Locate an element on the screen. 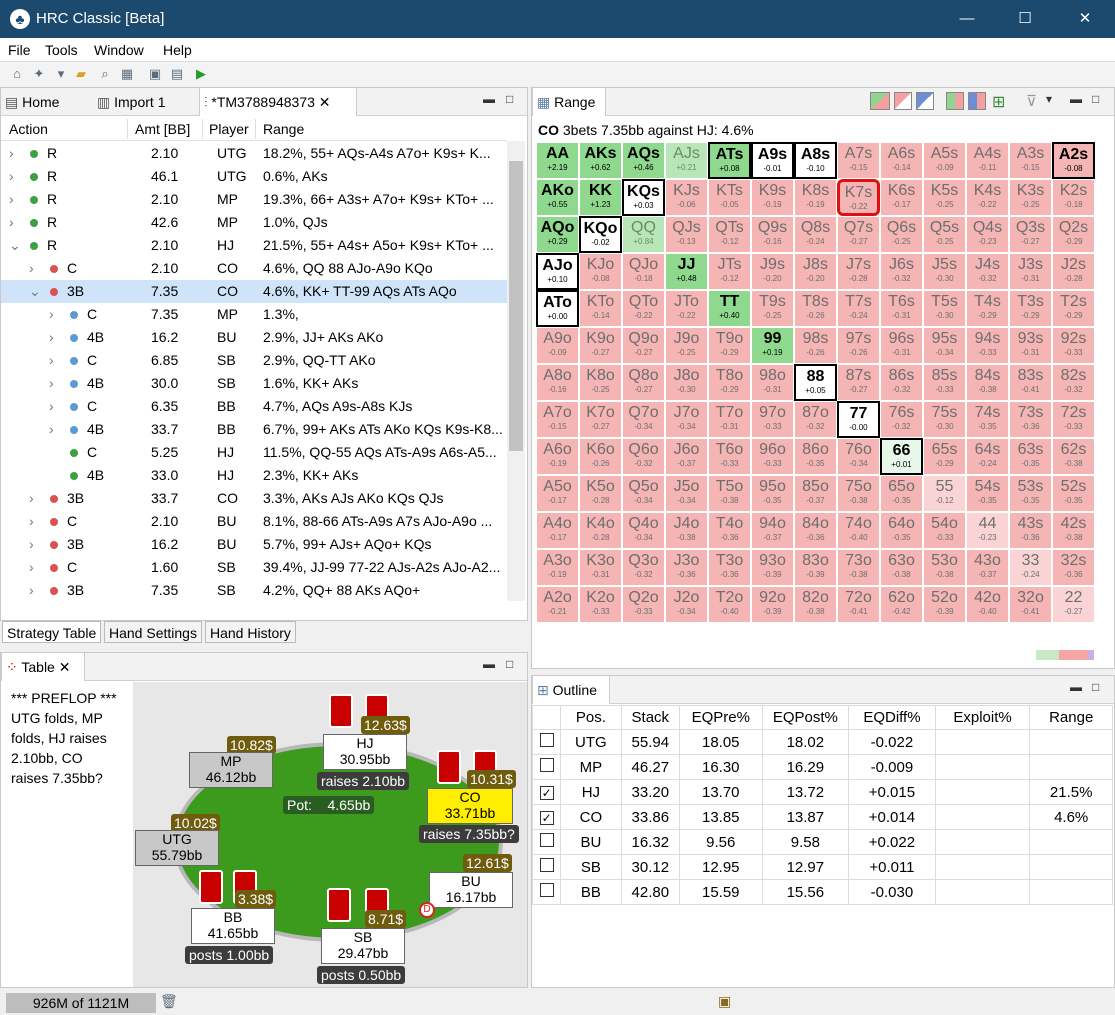 Image resolution: width=1115 pixels, height=1015 pixels. hand-cell: J5s -0.30 is located at coordinates (944, 271).